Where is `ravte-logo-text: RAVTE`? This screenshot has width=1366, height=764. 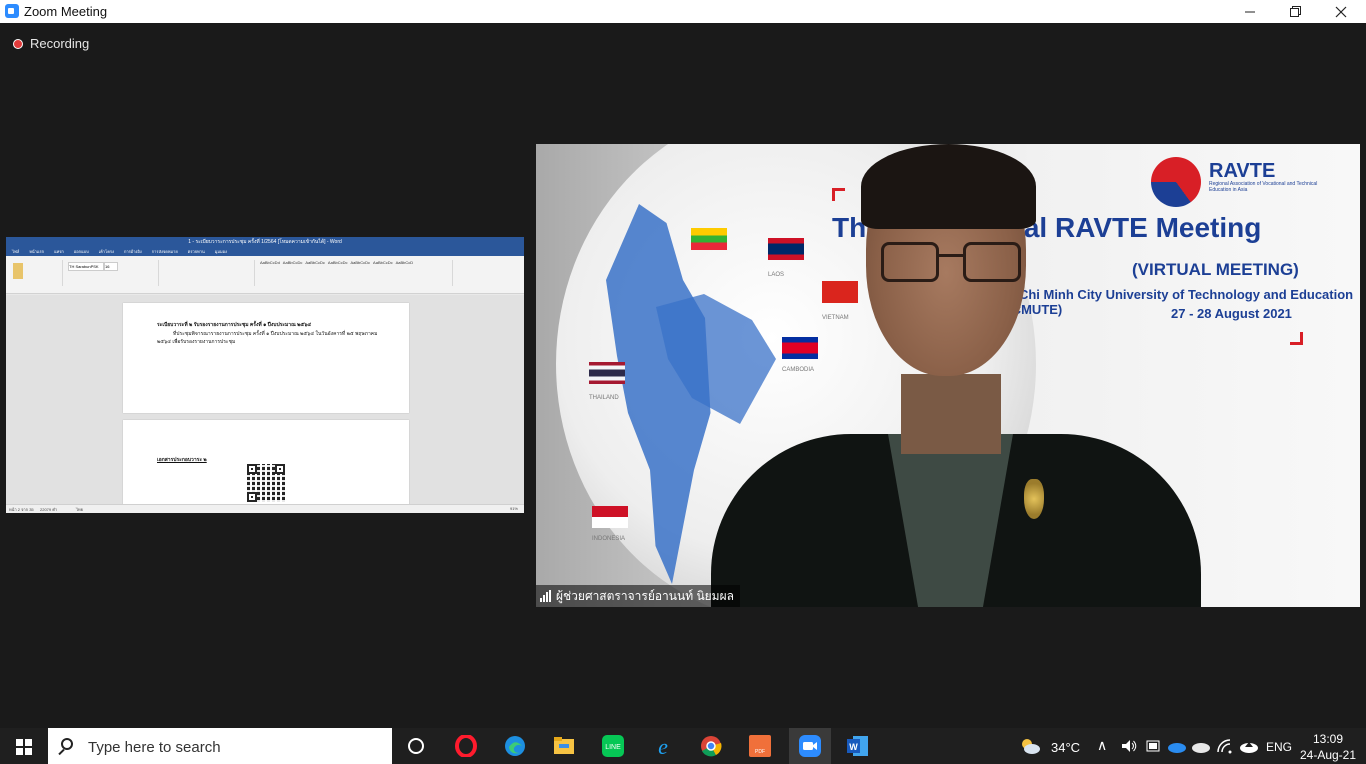 ravte-logo-text: RAVTE is located at coordinates (1242, 171).